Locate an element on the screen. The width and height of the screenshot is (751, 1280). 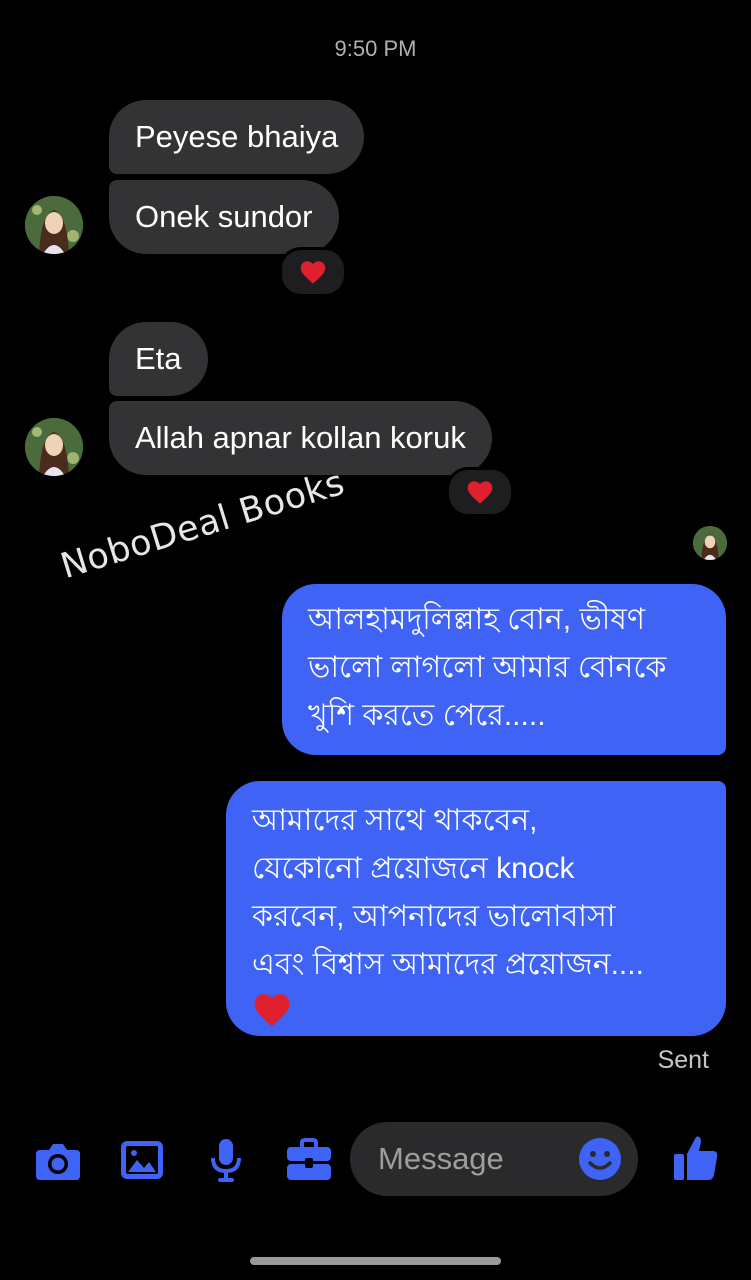
message-timestamp: 9:50 PM is located at coordinates (375, 48).